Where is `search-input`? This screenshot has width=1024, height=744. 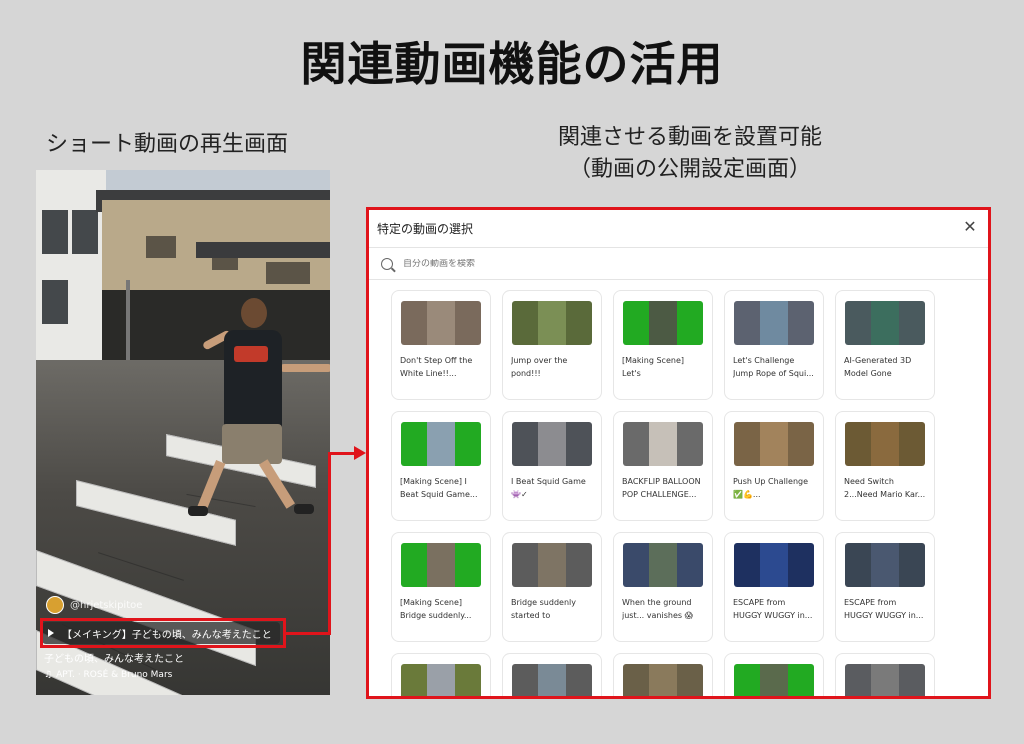
search-input is located at coordinates (553, 263).